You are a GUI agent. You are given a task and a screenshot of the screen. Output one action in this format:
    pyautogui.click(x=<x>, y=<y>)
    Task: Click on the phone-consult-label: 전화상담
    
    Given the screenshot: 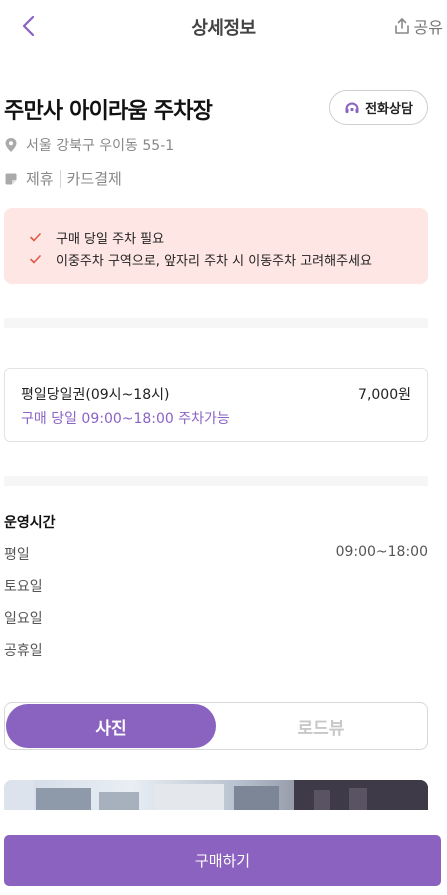 What is the action you would take?
    pyautogui.click(x=389, y=109)
    